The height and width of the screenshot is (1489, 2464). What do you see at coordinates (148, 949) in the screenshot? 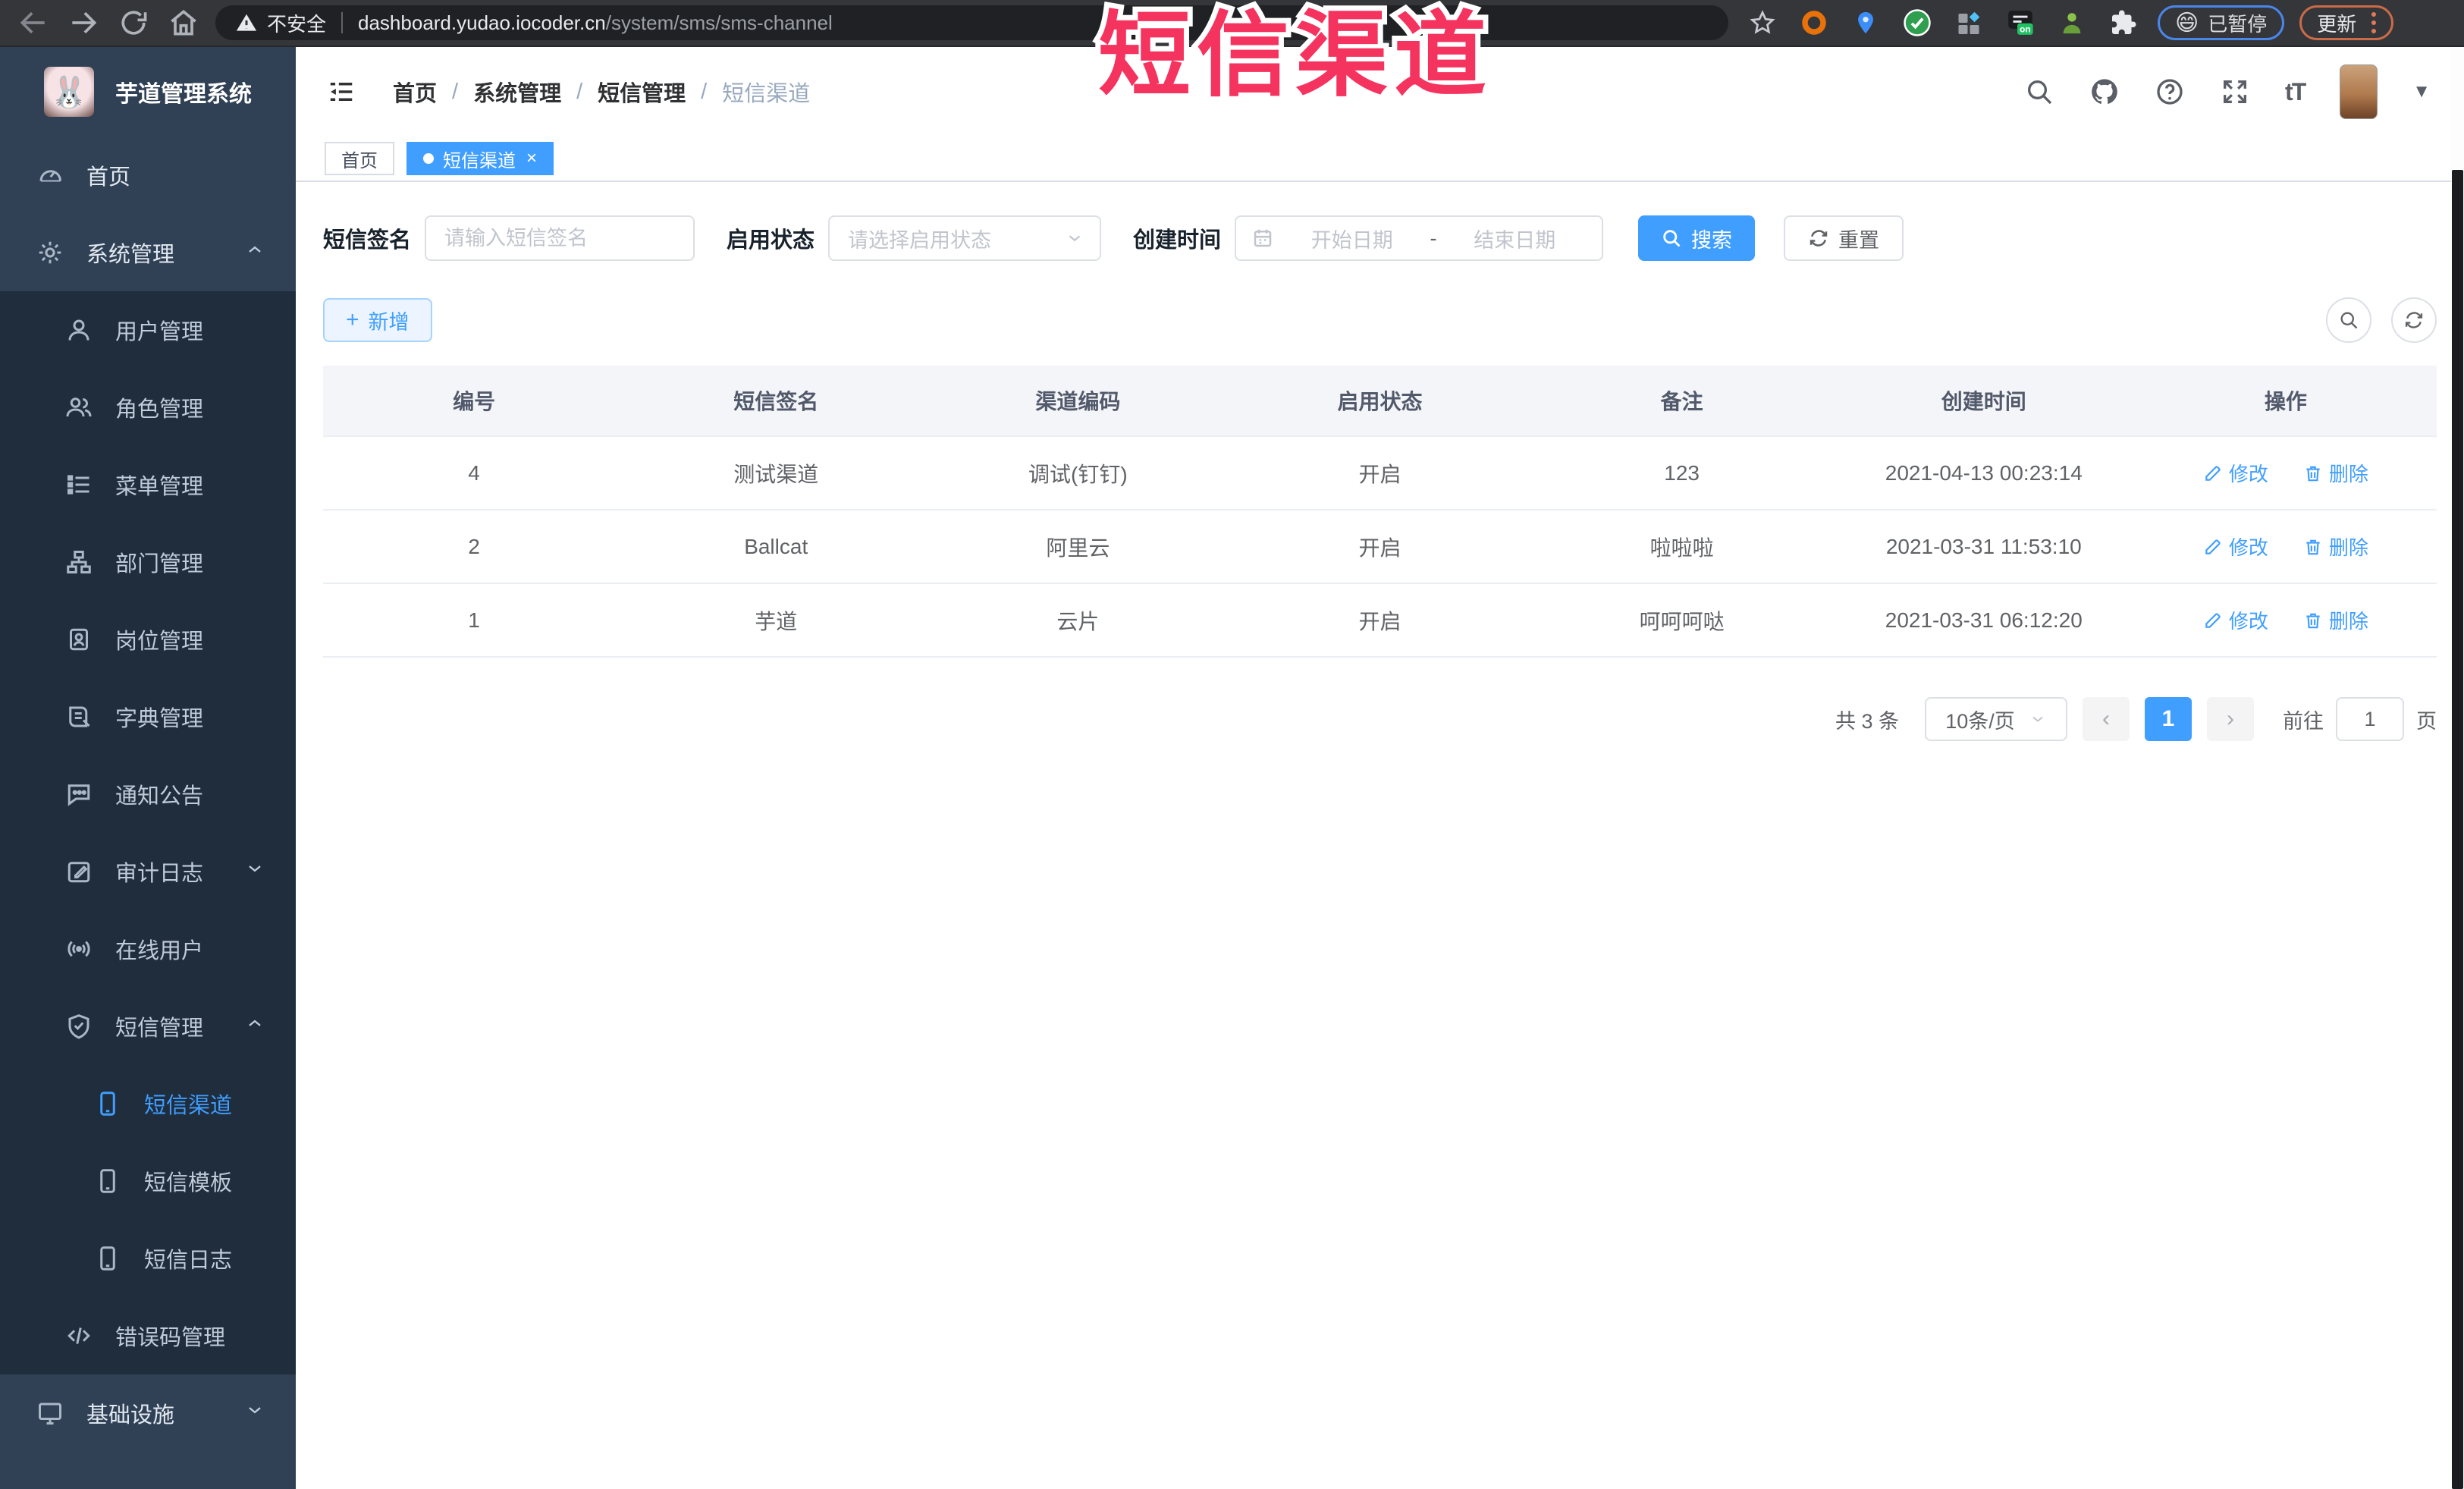
I see `sidebar-item-online-users: 在线用户` at bounding box center [148, 949].